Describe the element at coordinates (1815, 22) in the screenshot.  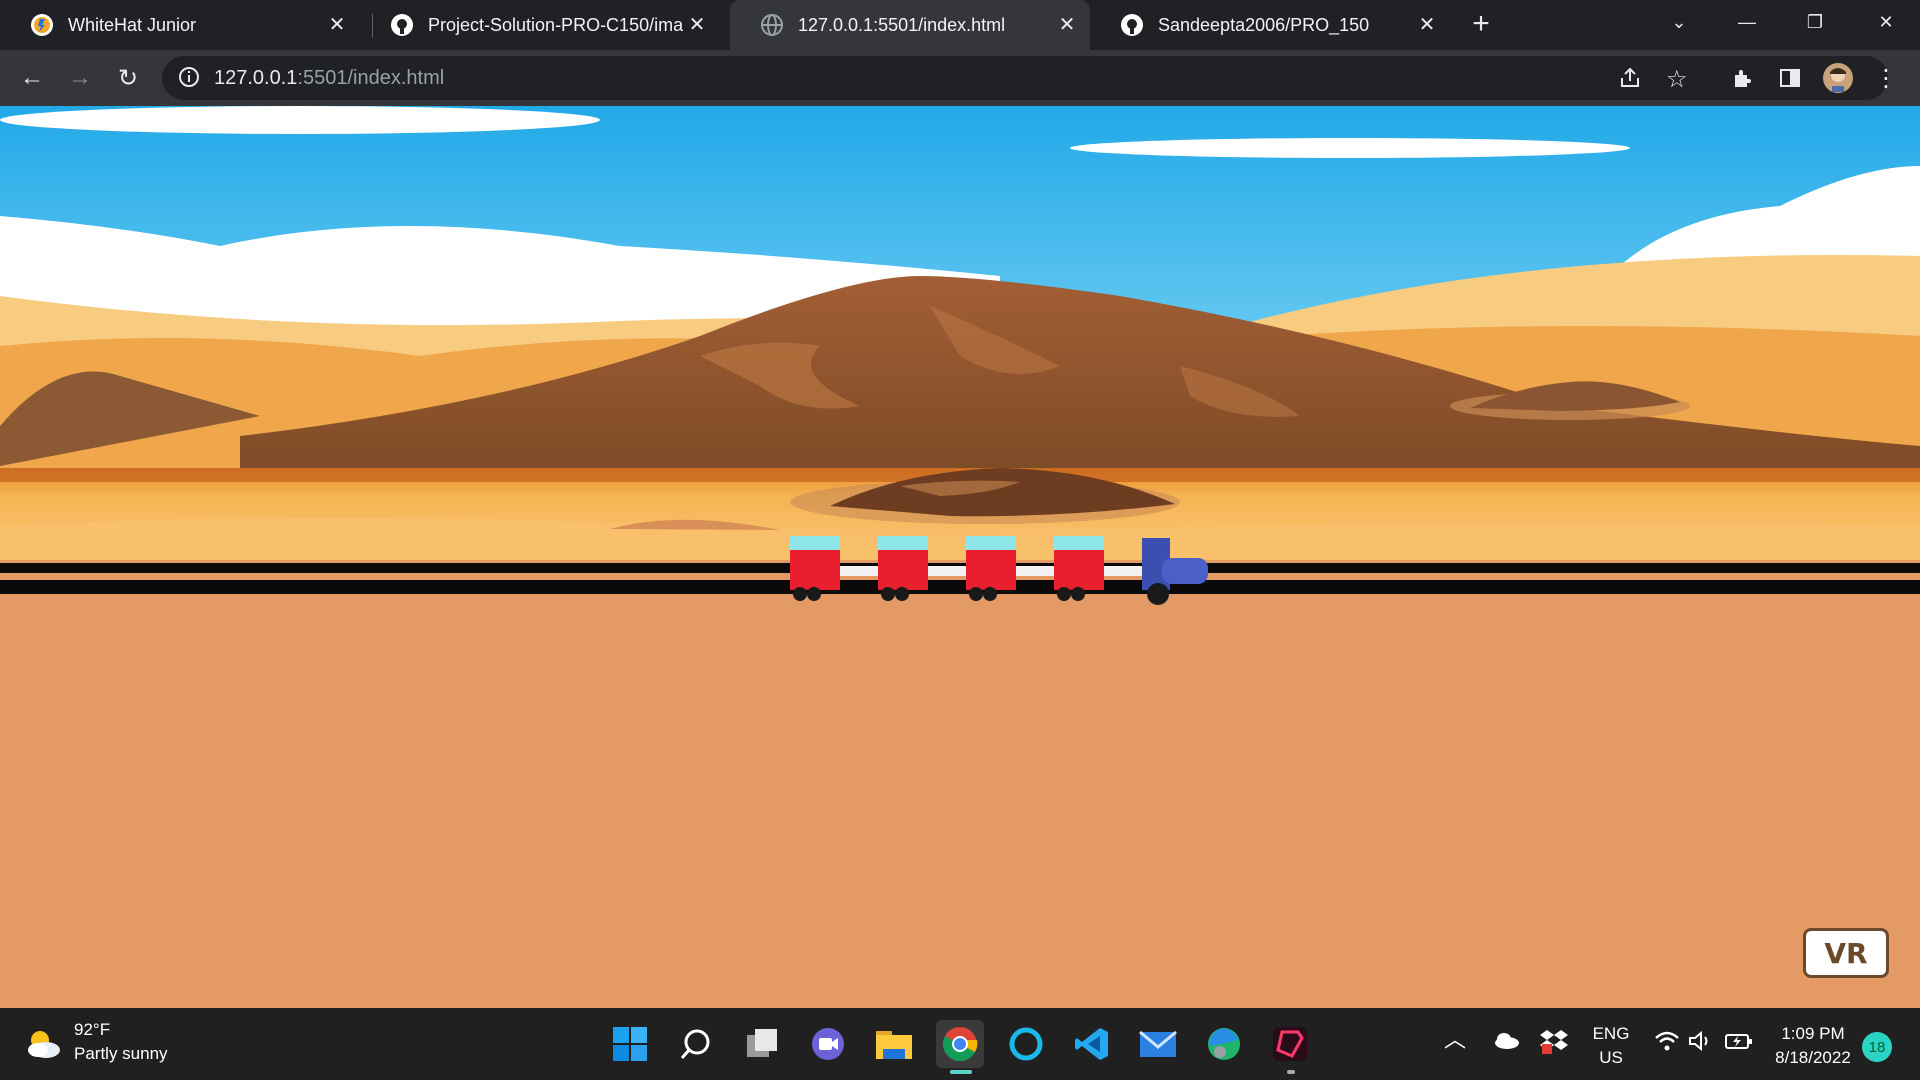
I see `restore-button: ❐` at that location.